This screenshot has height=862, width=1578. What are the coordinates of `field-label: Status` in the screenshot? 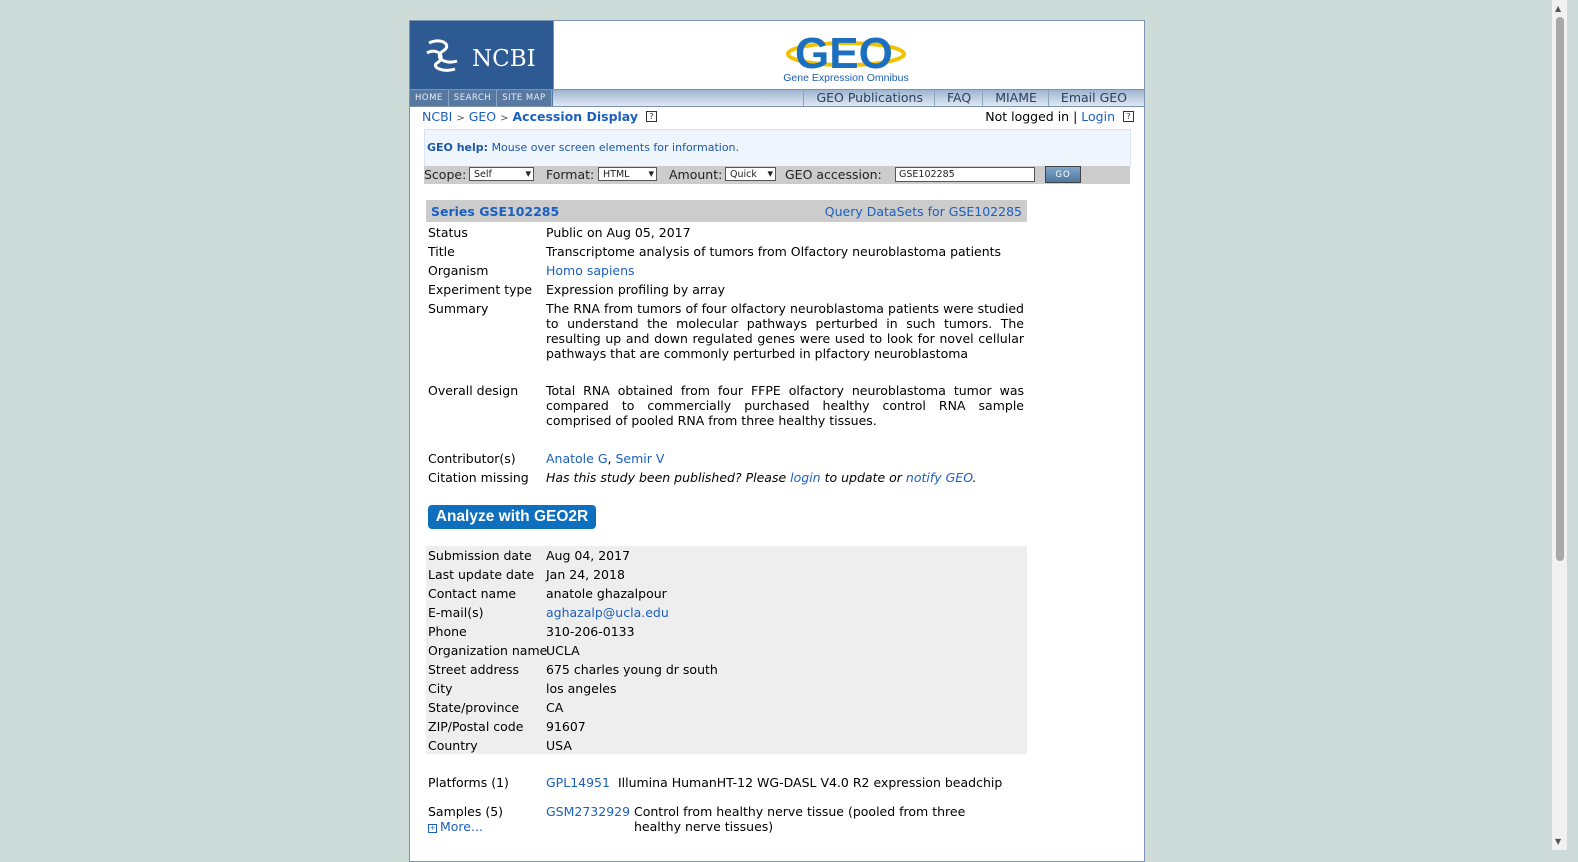 It's located at (448, 232).